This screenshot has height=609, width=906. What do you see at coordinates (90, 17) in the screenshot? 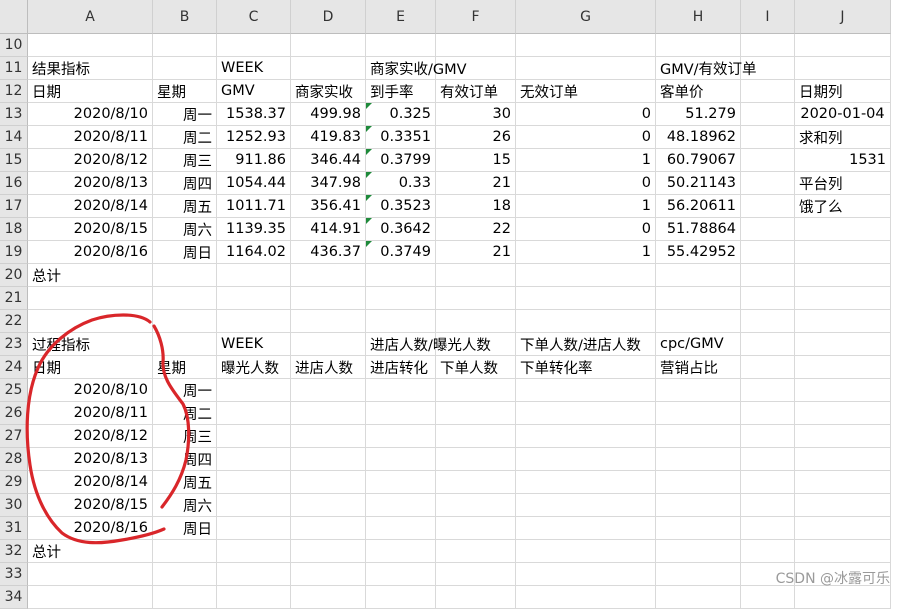
I see `column-header-a: A` at bounding box center [90, 17].